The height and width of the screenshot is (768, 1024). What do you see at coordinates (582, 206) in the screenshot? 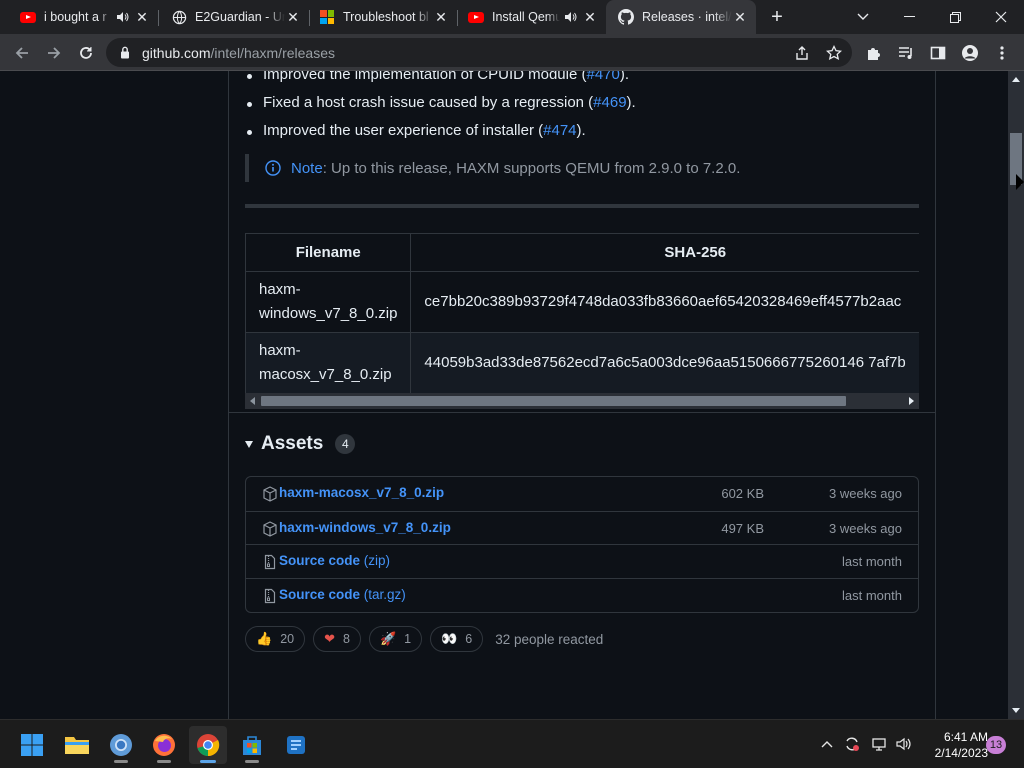
I see `divider` at bounding box center [582, 206].